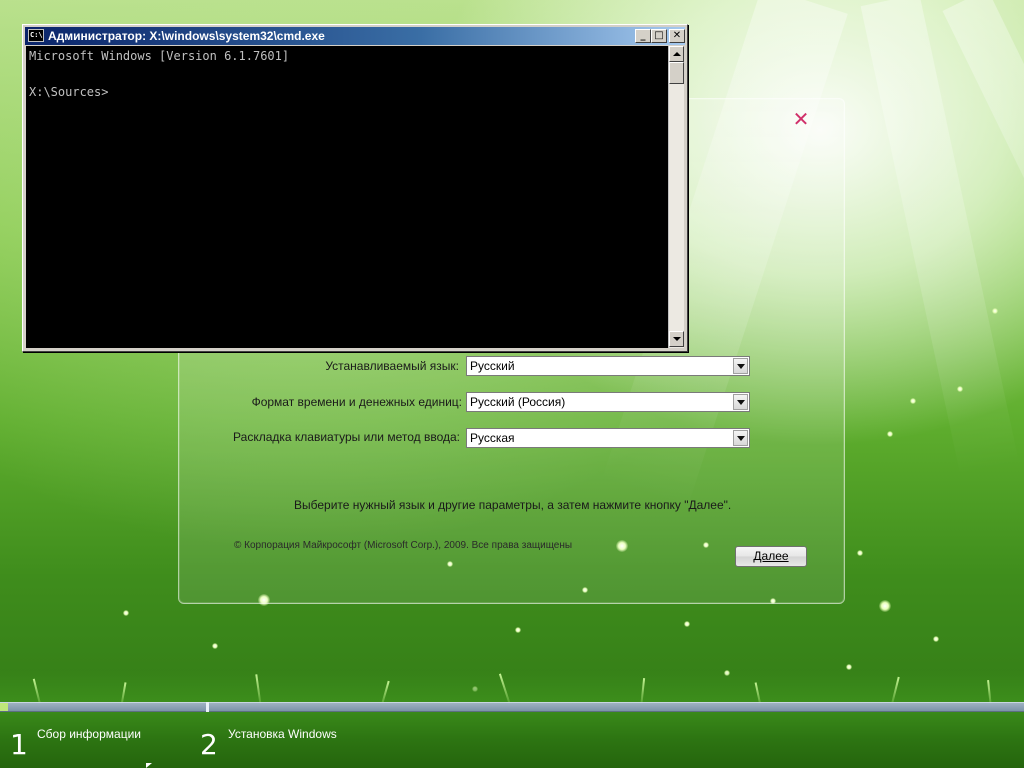 The image size is (1024, 768). I want to click on scroll-up-icon, so click(676, 54).